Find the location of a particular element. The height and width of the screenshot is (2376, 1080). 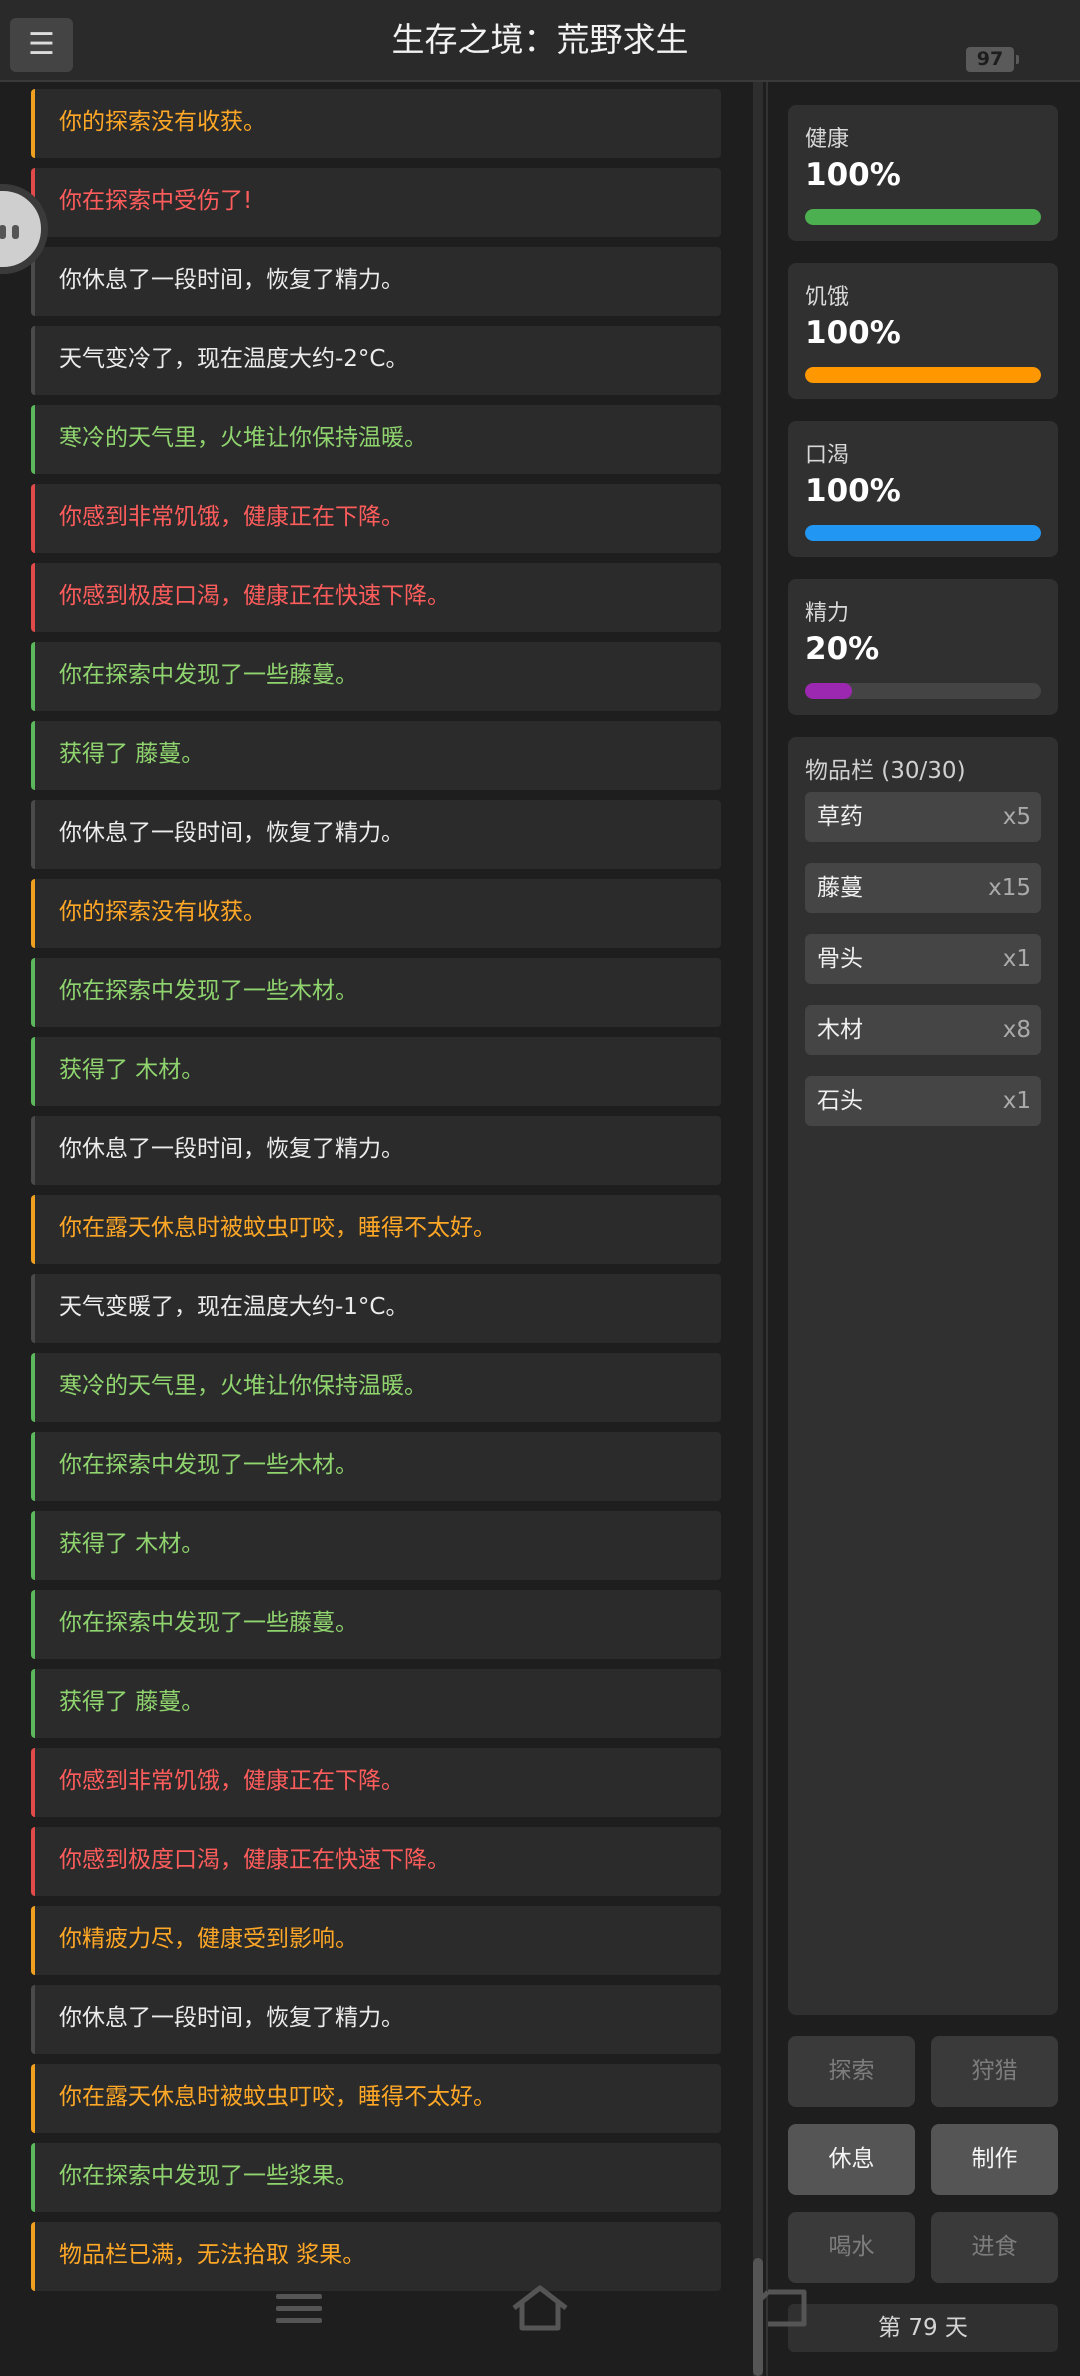

day-counter: 第 79 天 is located at coordinates (923, 2328).